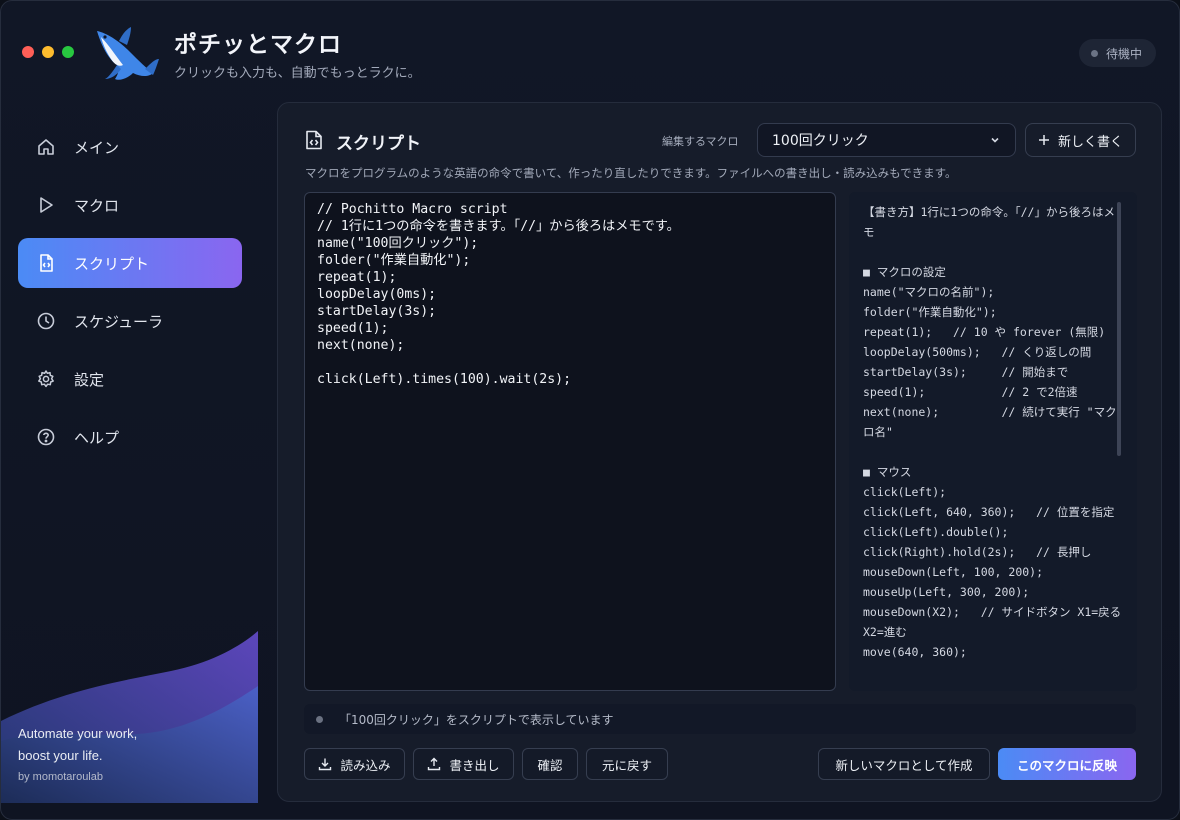 The height and width of the screenshot is (820, 1180). I want to click on clock-icon, so click(46, 321).